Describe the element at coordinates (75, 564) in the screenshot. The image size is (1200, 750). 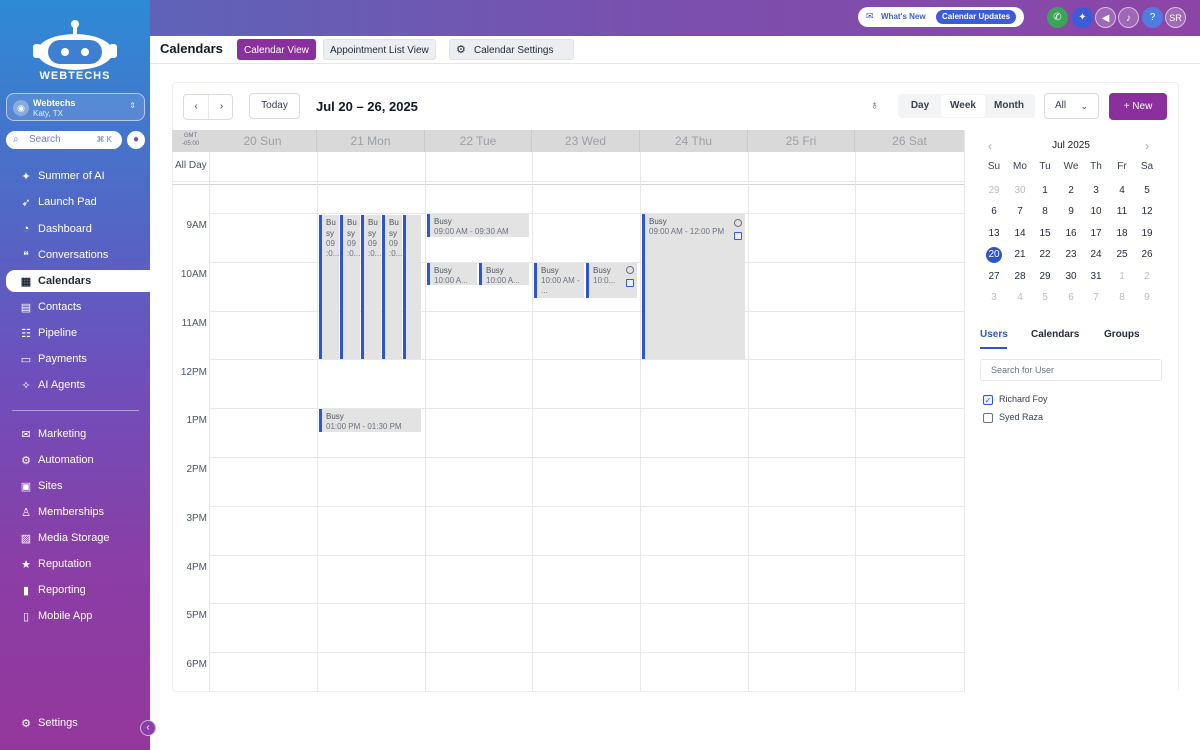
I see `nav-reputation: ★ Reputation` at that location.